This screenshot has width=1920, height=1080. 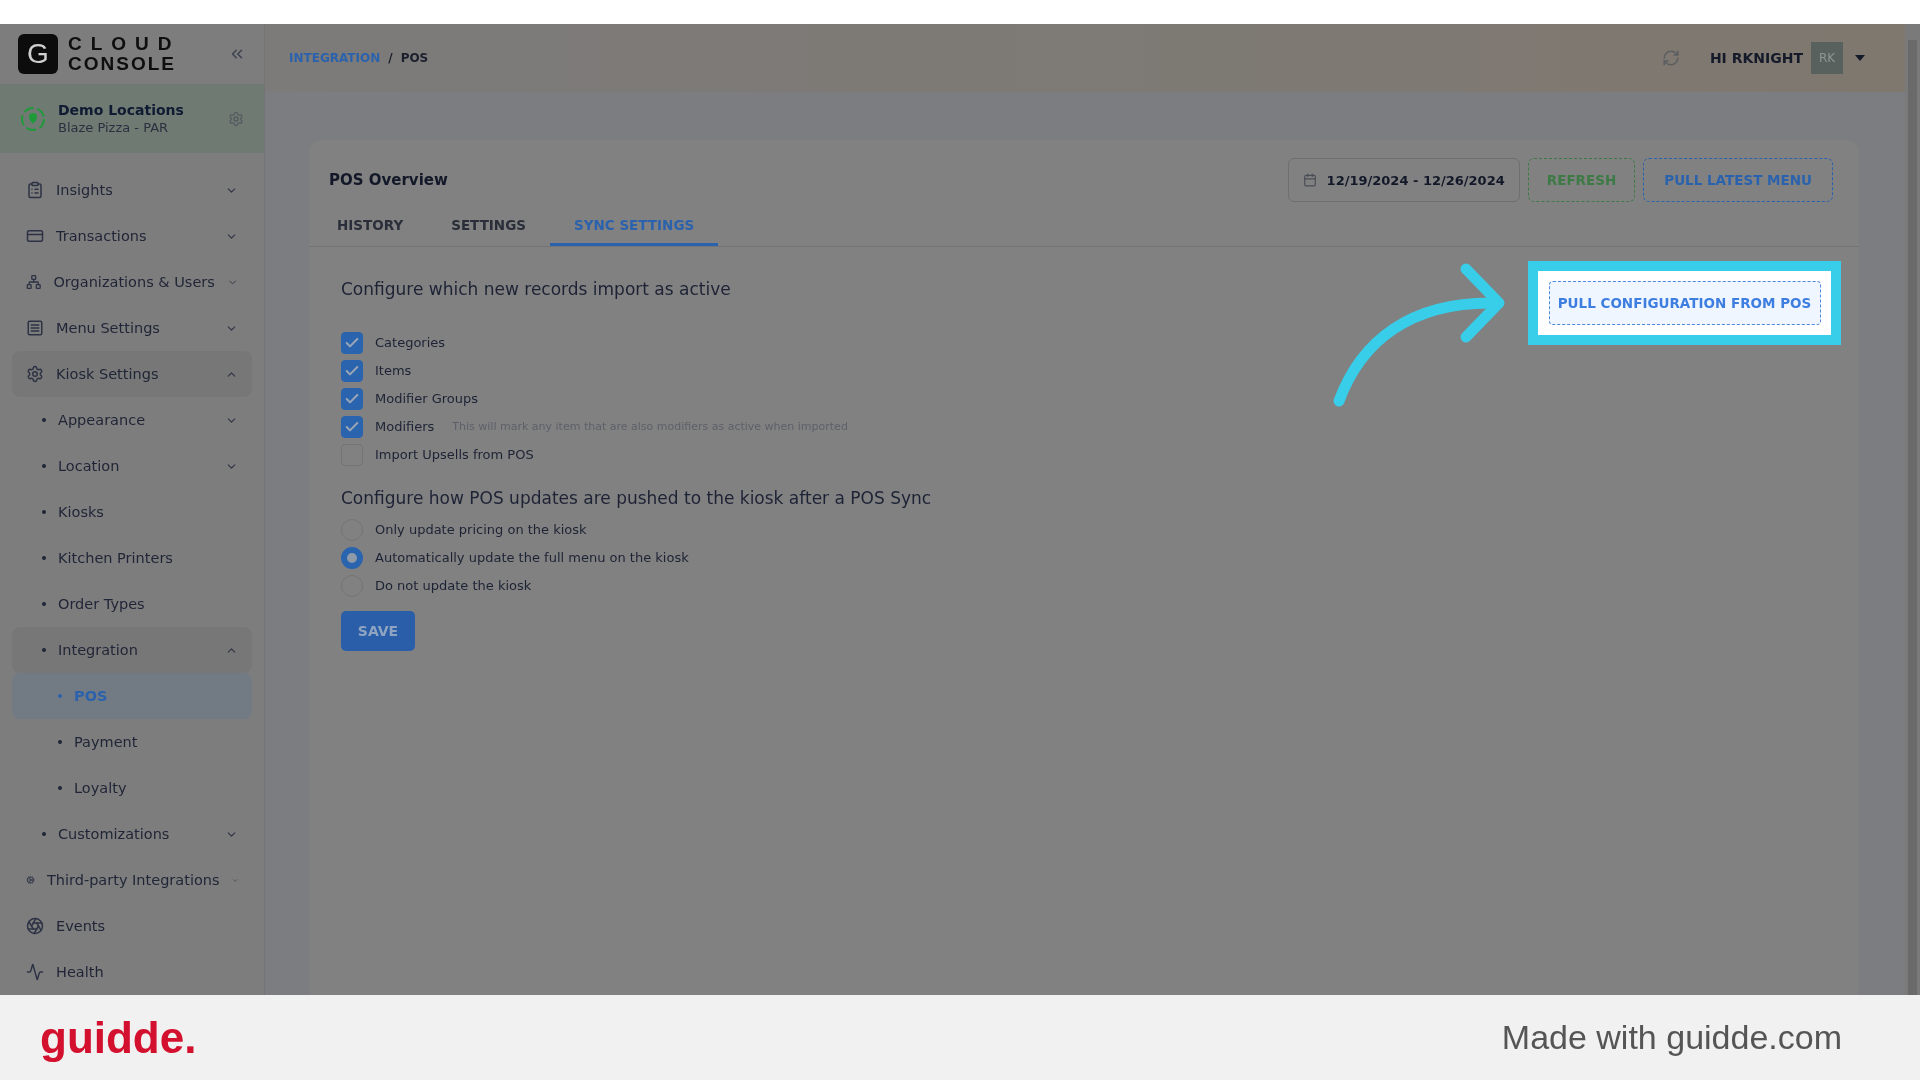 What do you see at coordinates (1309, 180) in the screenshot?
I see `calendar-icon` at bounding box center [1309, 180].